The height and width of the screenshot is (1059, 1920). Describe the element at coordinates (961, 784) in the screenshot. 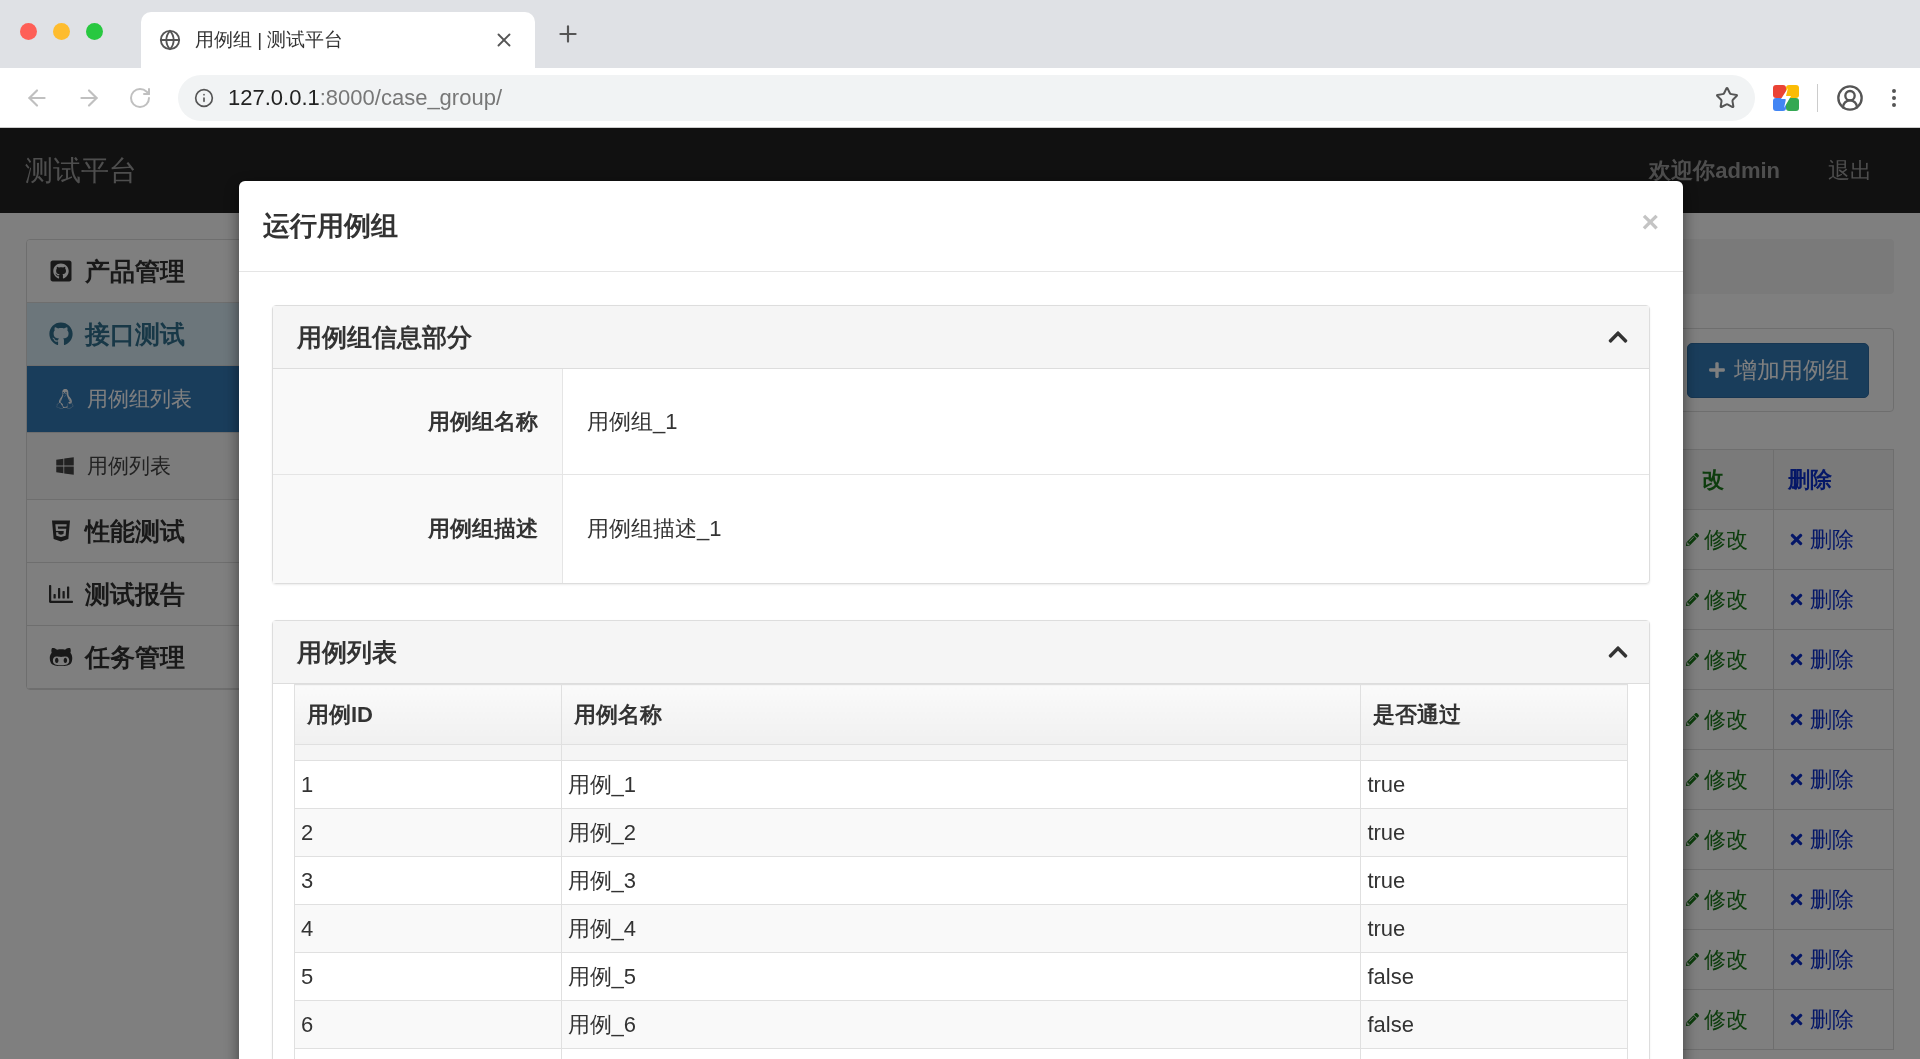

I see `table-cell: 用例_1` at that location.